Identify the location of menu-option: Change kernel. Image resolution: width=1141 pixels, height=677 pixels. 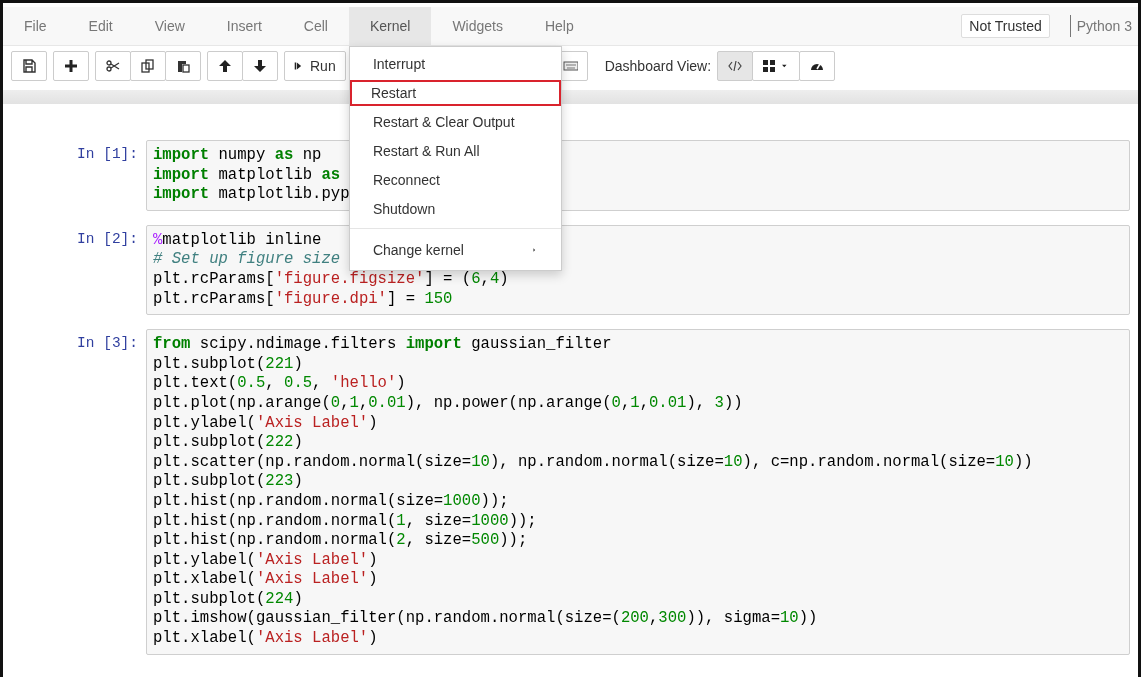
(455, 250).